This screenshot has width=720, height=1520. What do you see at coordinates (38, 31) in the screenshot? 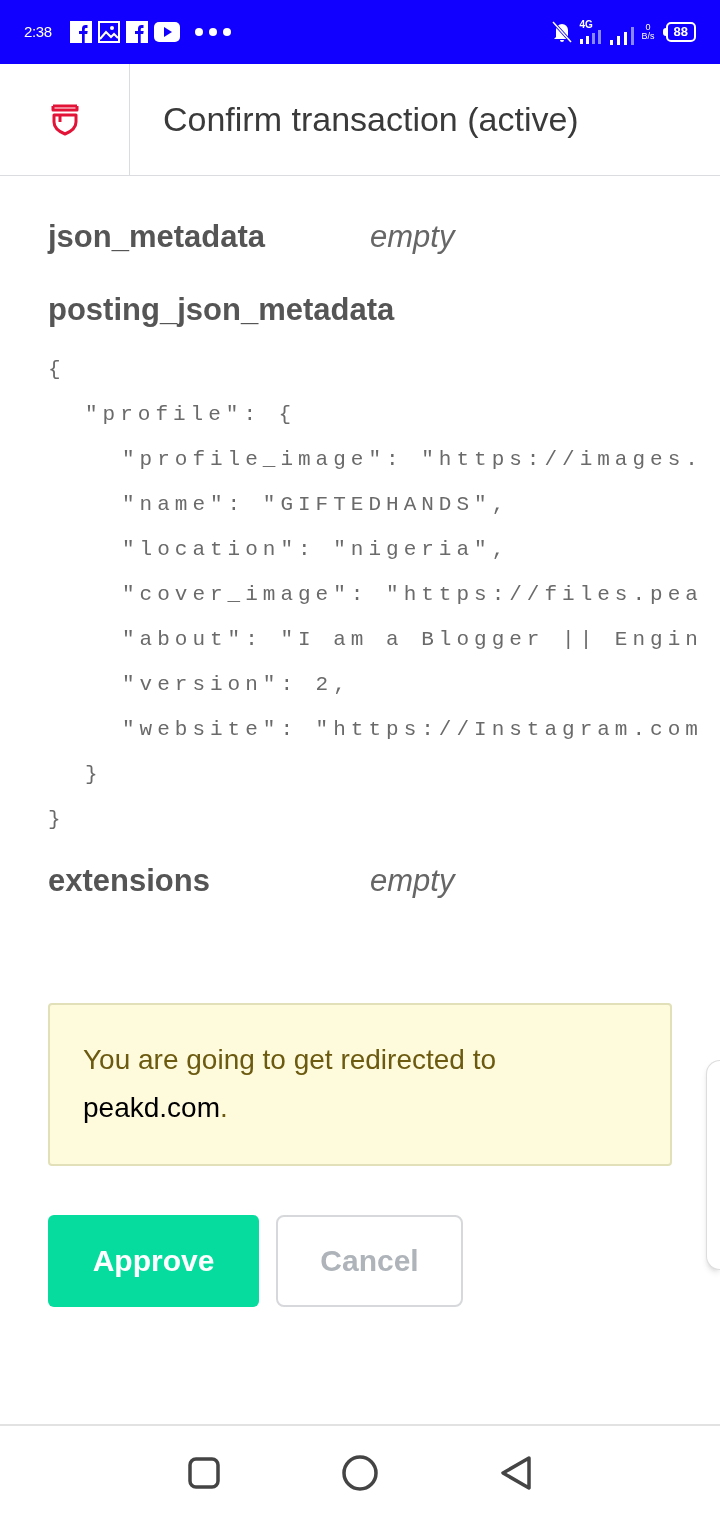
I see `clock-time: 2:38` at bounding box center [38, 31].